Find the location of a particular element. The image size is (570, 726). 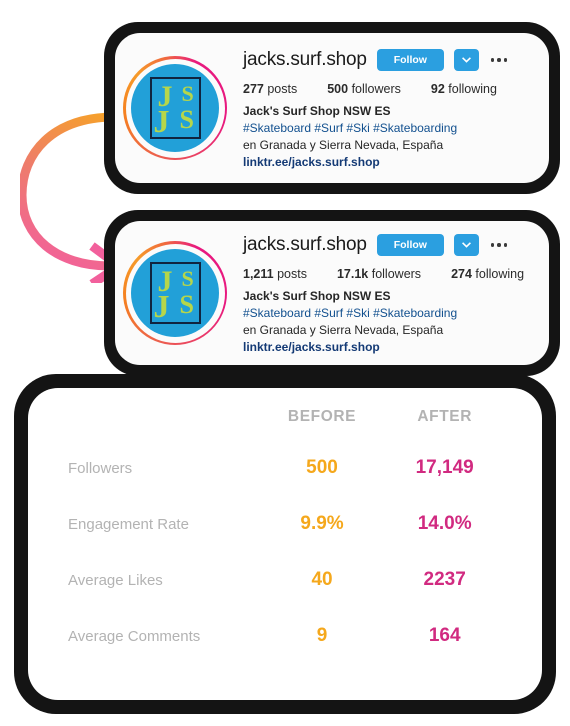

metric-label: Engagement Rate is located at coordinates (128, 524).